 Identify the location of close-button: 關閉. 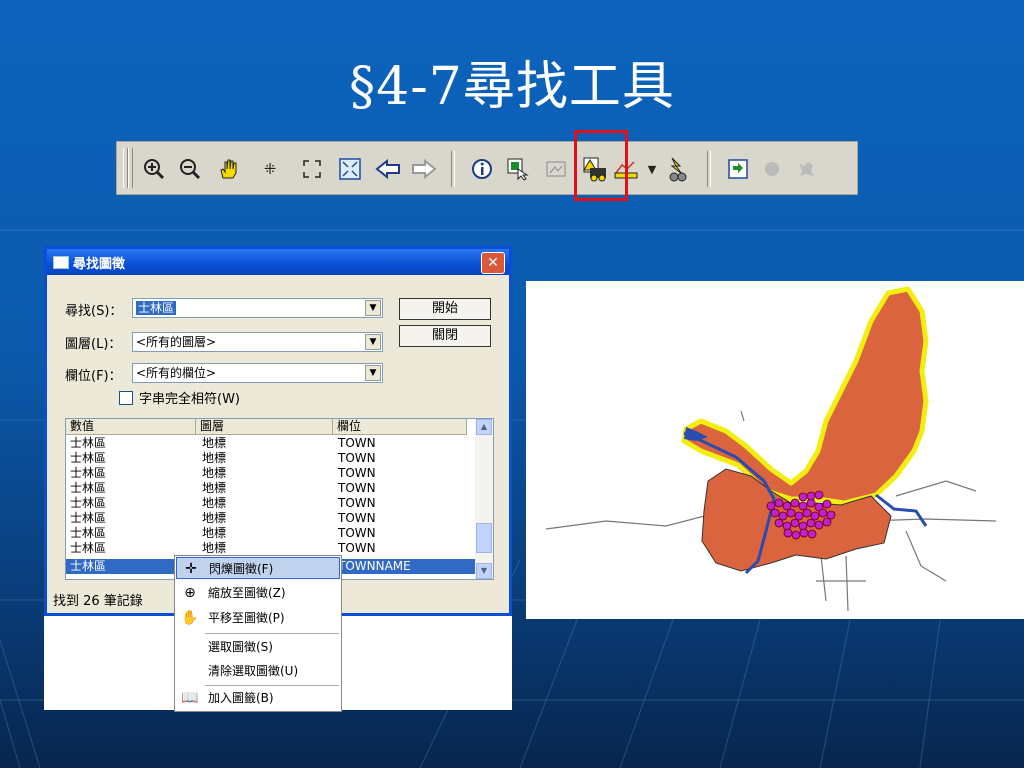
(445, 336).